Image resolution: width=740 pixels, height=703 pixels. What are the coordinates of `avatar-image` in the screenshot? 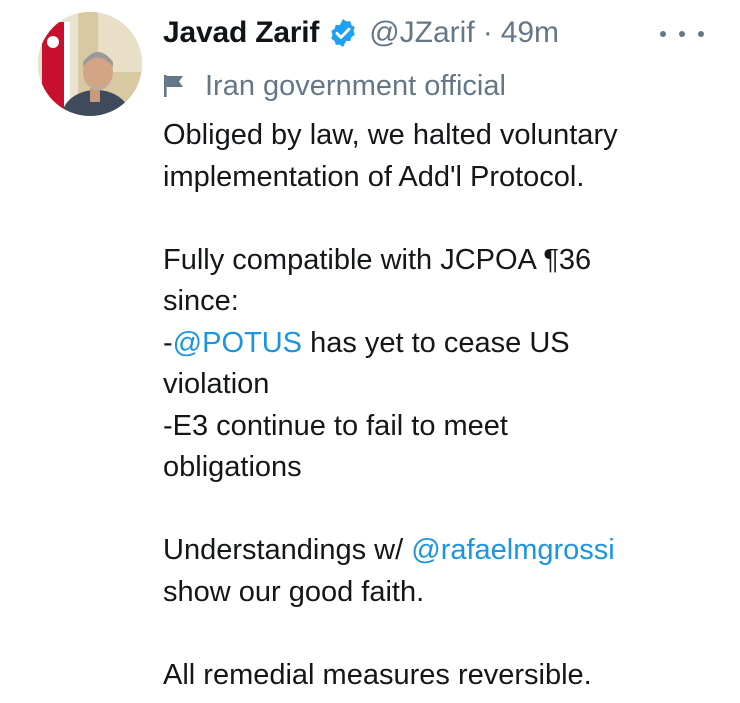 It's located at (90, 64).